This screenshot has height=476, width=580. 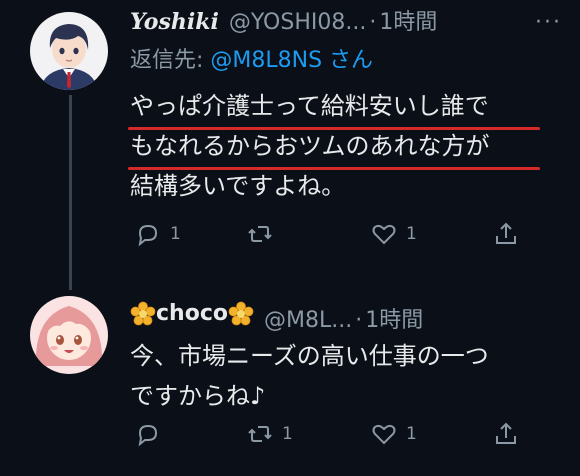 I want to click on display-name-text: choco, so click(x=192, y=313).